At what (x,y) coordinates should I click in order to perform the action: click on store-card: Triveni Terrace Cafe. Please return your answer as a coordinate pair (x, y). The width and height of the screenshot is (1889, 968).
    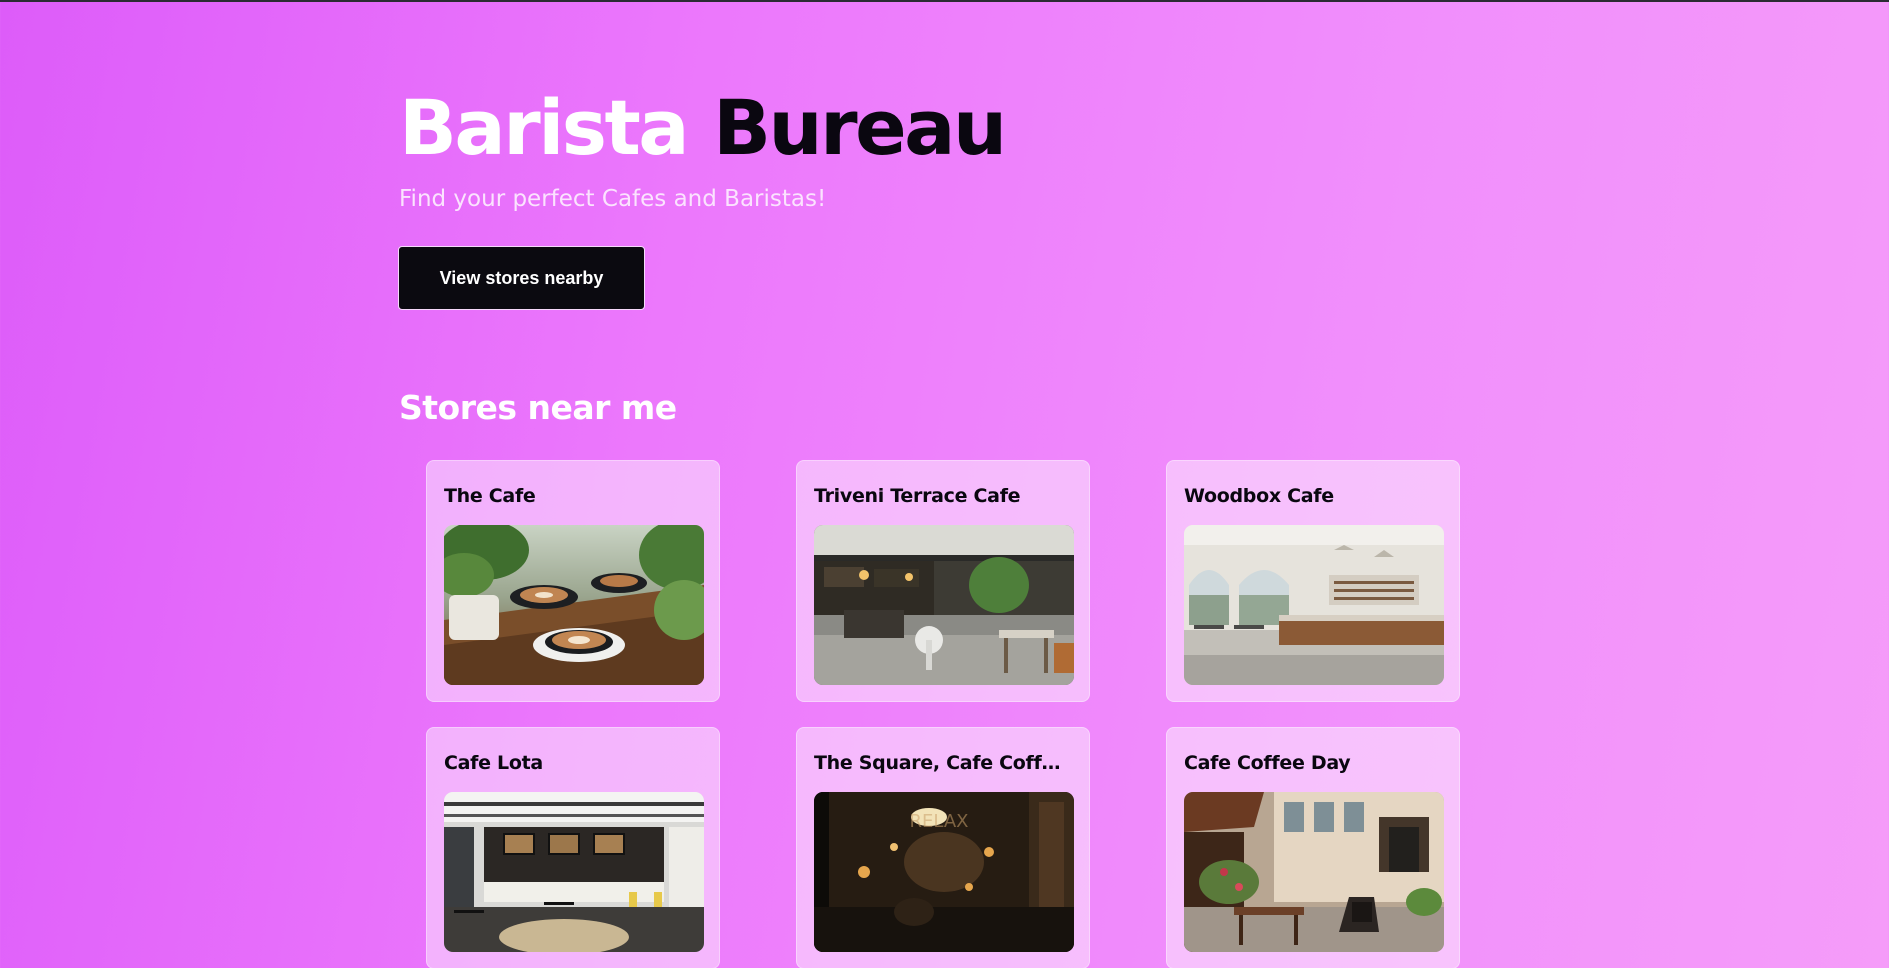
    Looking at the image, I should click on (943, 581).